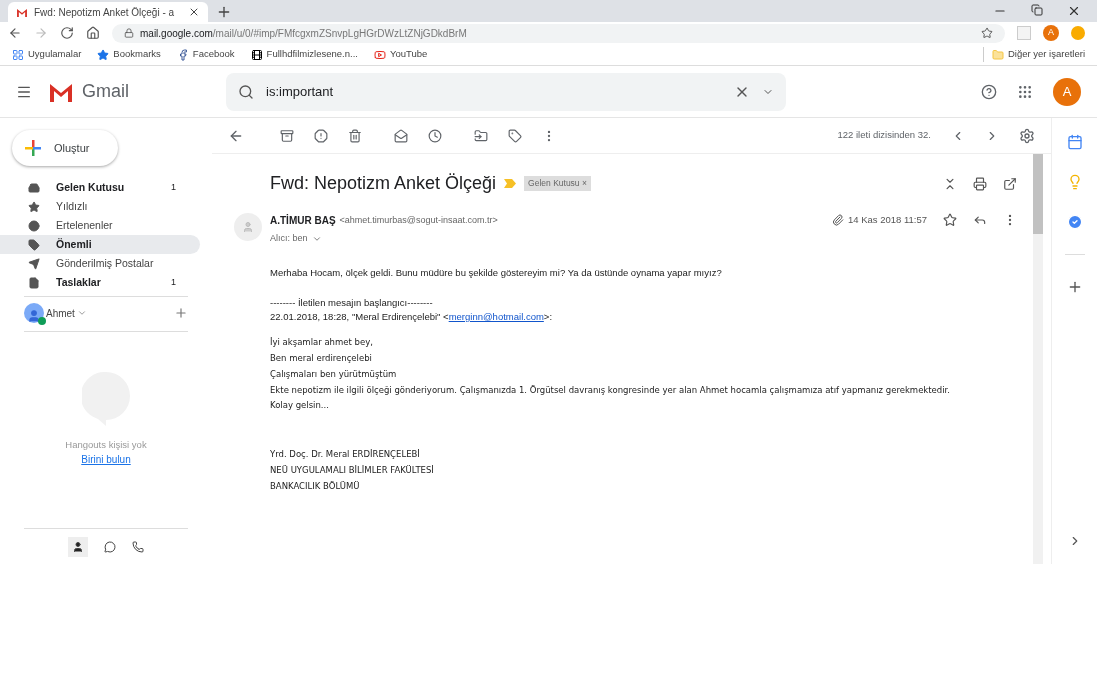  Describe the element at coordinates (42, 321) in the screenshot. I see `online-status-icon` at that location.